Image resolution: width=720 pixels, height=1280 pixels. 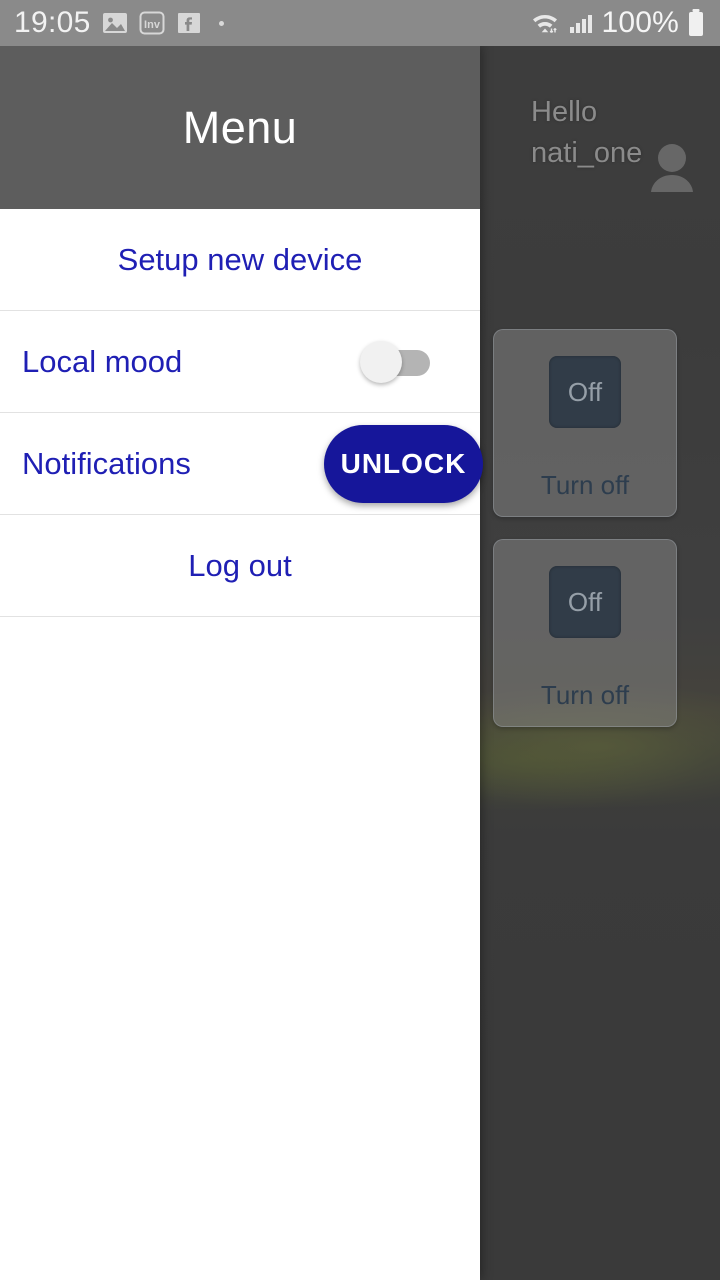 I want to click on menu-item-local-mood: Local mood, so click(x=240, y=362).